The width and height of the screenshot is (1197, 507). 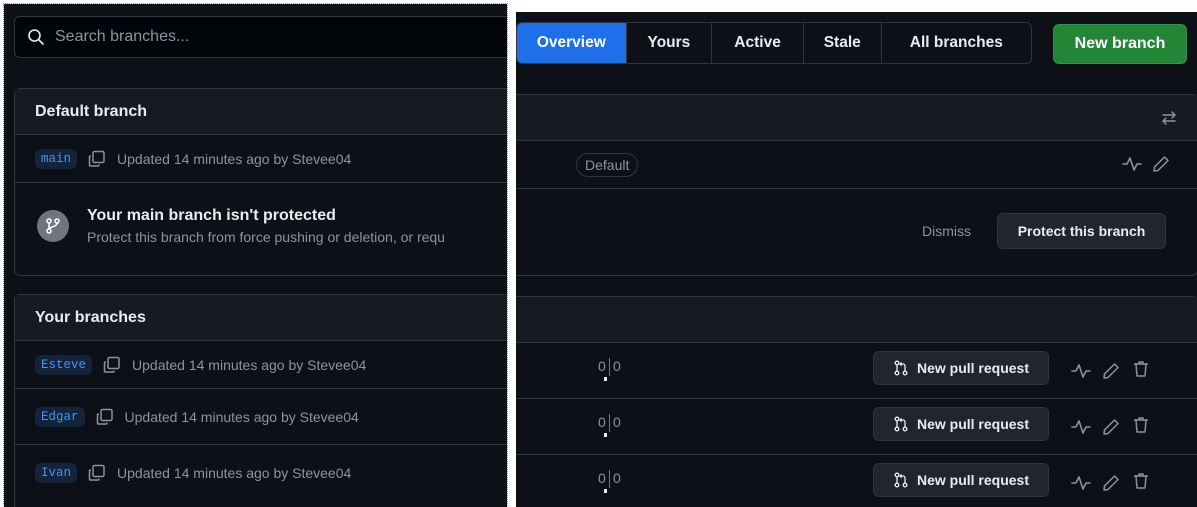 What do you see at coordinates (669, 43) in the screenshot?
I see `tab-yours: Yours` at bounding box center [669, 43].